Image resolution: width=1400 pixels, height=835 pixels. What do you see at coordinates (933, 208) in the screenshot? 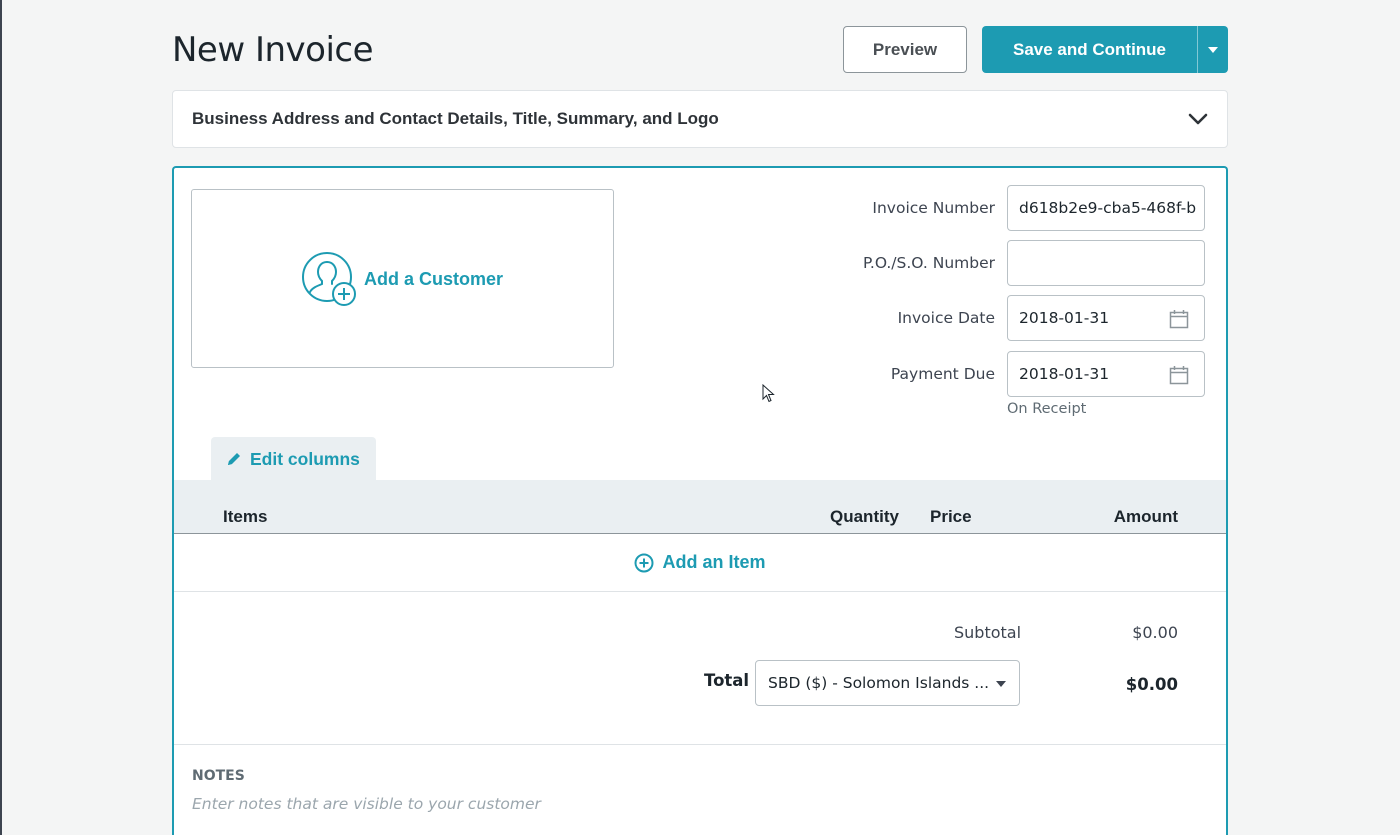
I see `invoice-number-label: Invoice Number` at bounding box center [933, 208].